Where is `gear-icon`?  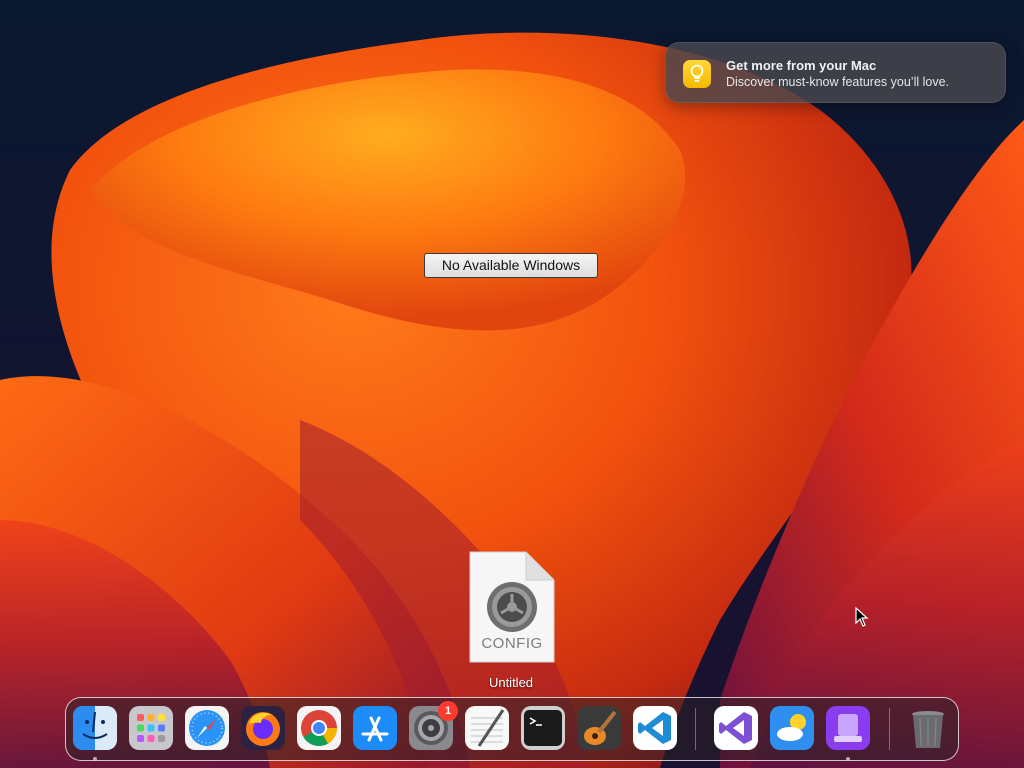 gear-icon is located at coordinates (512, 607).